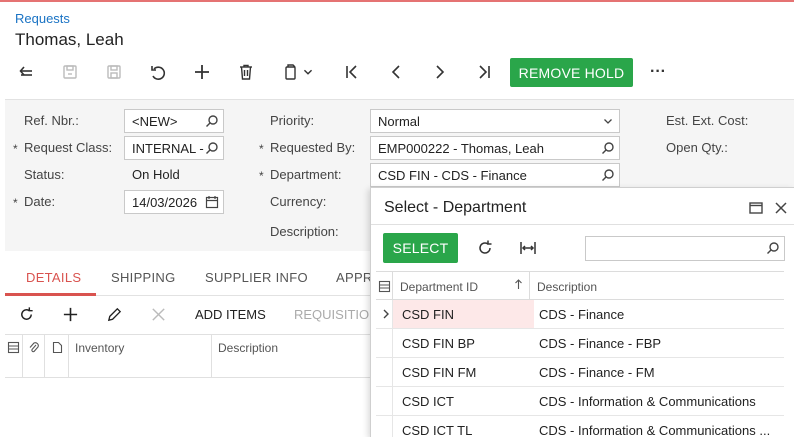 This screenshot has width=794, height=437. What do you see at coordinates (57, 356) in the screenshot?
I see `note-icon` at bounding box center [57, 356].